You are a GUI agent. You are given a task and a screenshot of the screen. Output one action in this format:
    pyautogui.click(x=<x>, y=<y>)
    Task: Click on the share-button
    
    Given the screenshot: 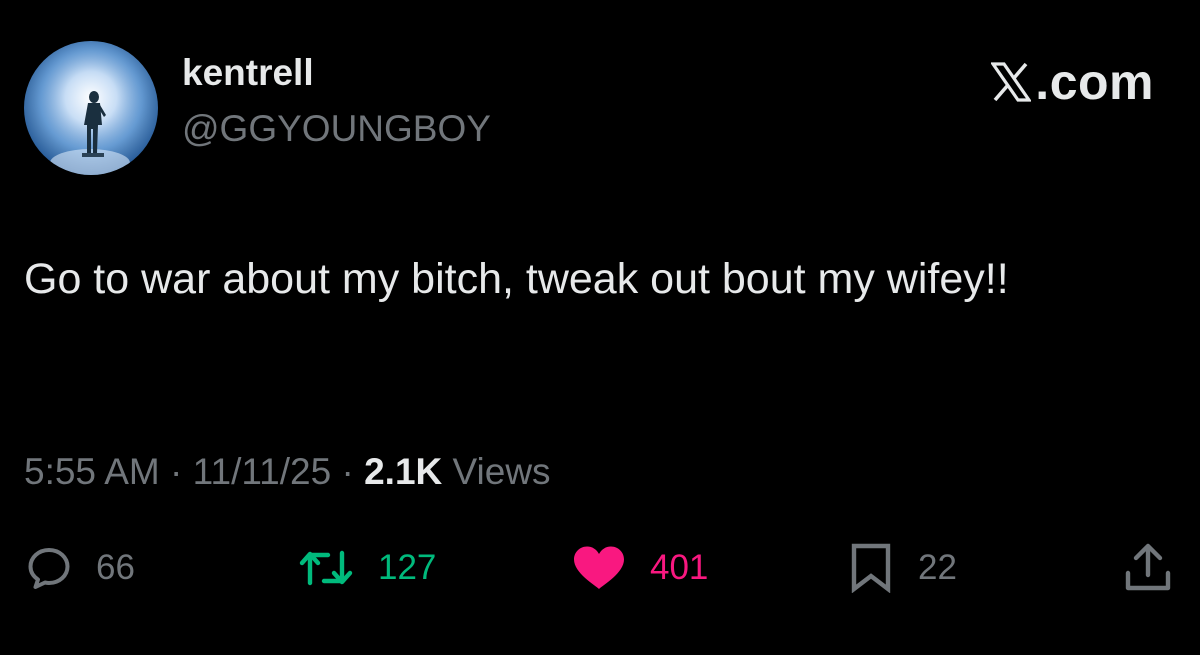 What is the action you would take?
    pyautogui.click(x=1148, y=568)
    